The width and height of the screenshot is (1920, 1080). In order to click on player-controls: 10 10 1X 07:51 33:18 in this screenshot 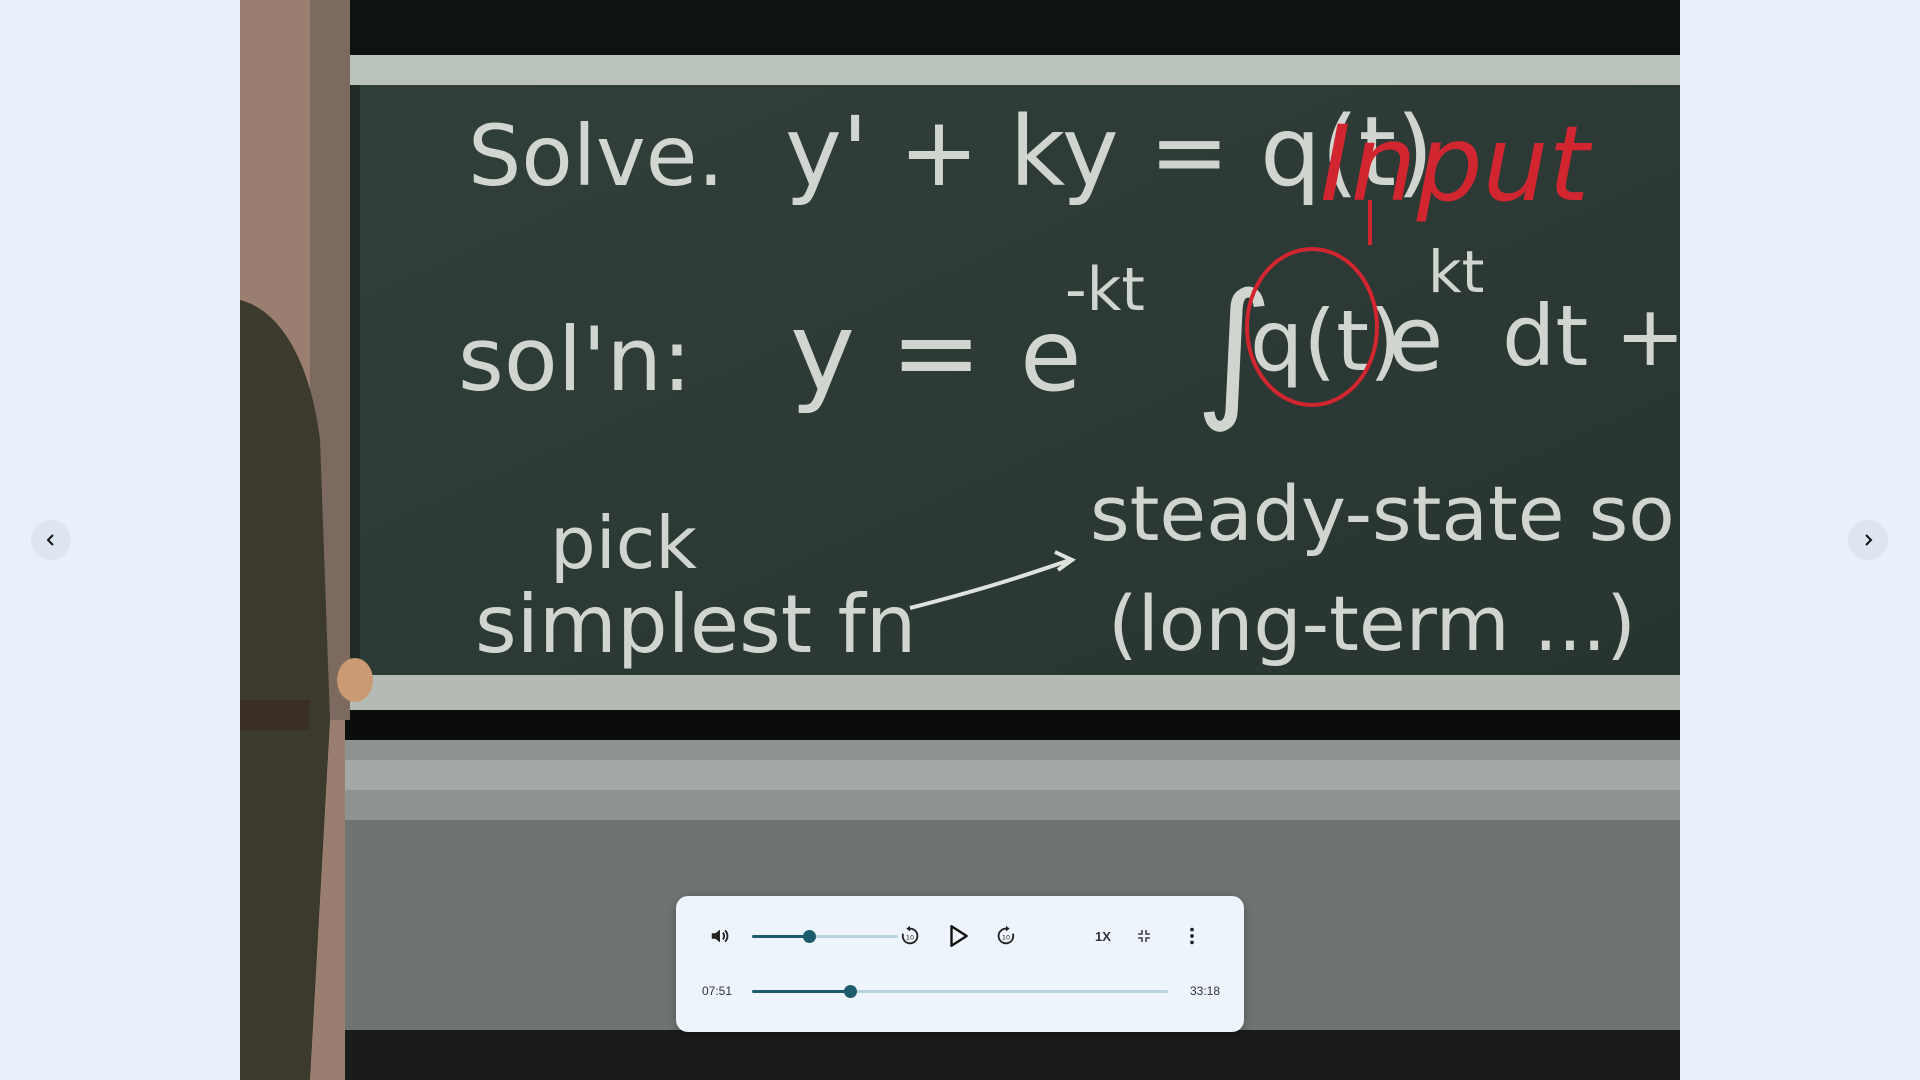, I will do `click(960, 964)`.